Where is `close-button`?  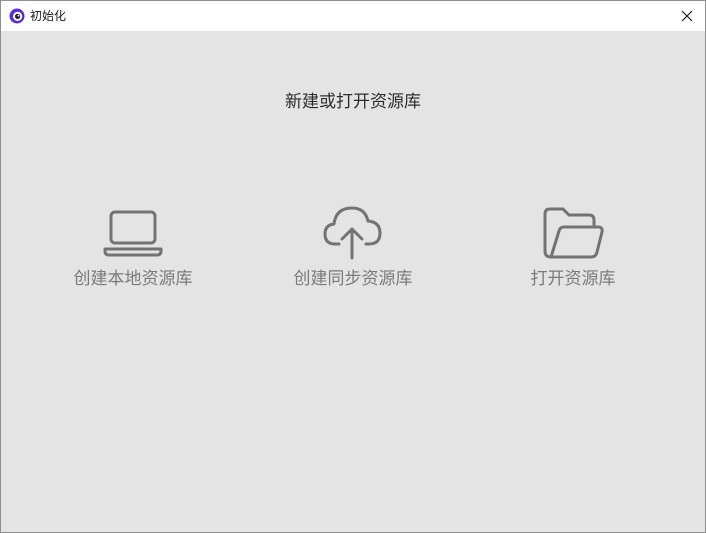
close-button is located at coordinates (687, 16).